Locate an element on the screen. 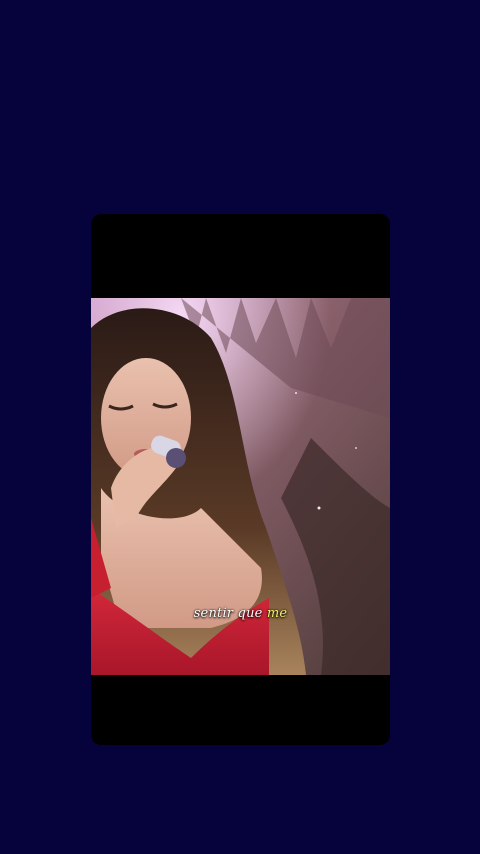 The width and height of the screenshot is (480, 854). lyric-caption: sentir que me is located at coordinates (240, 613).